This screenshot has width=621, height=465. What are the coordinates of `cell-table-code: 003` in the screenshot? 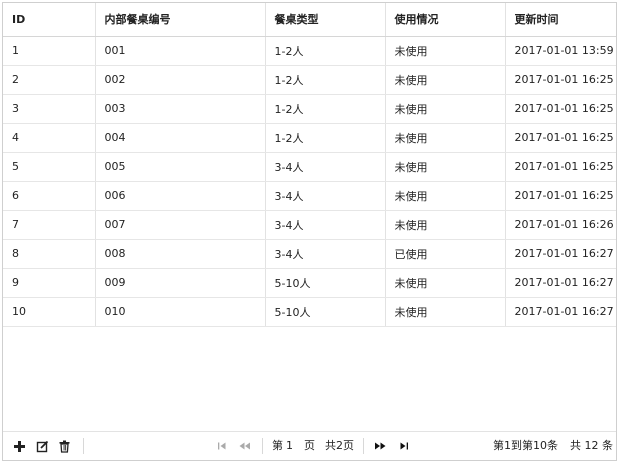 It's located at (180, 109).